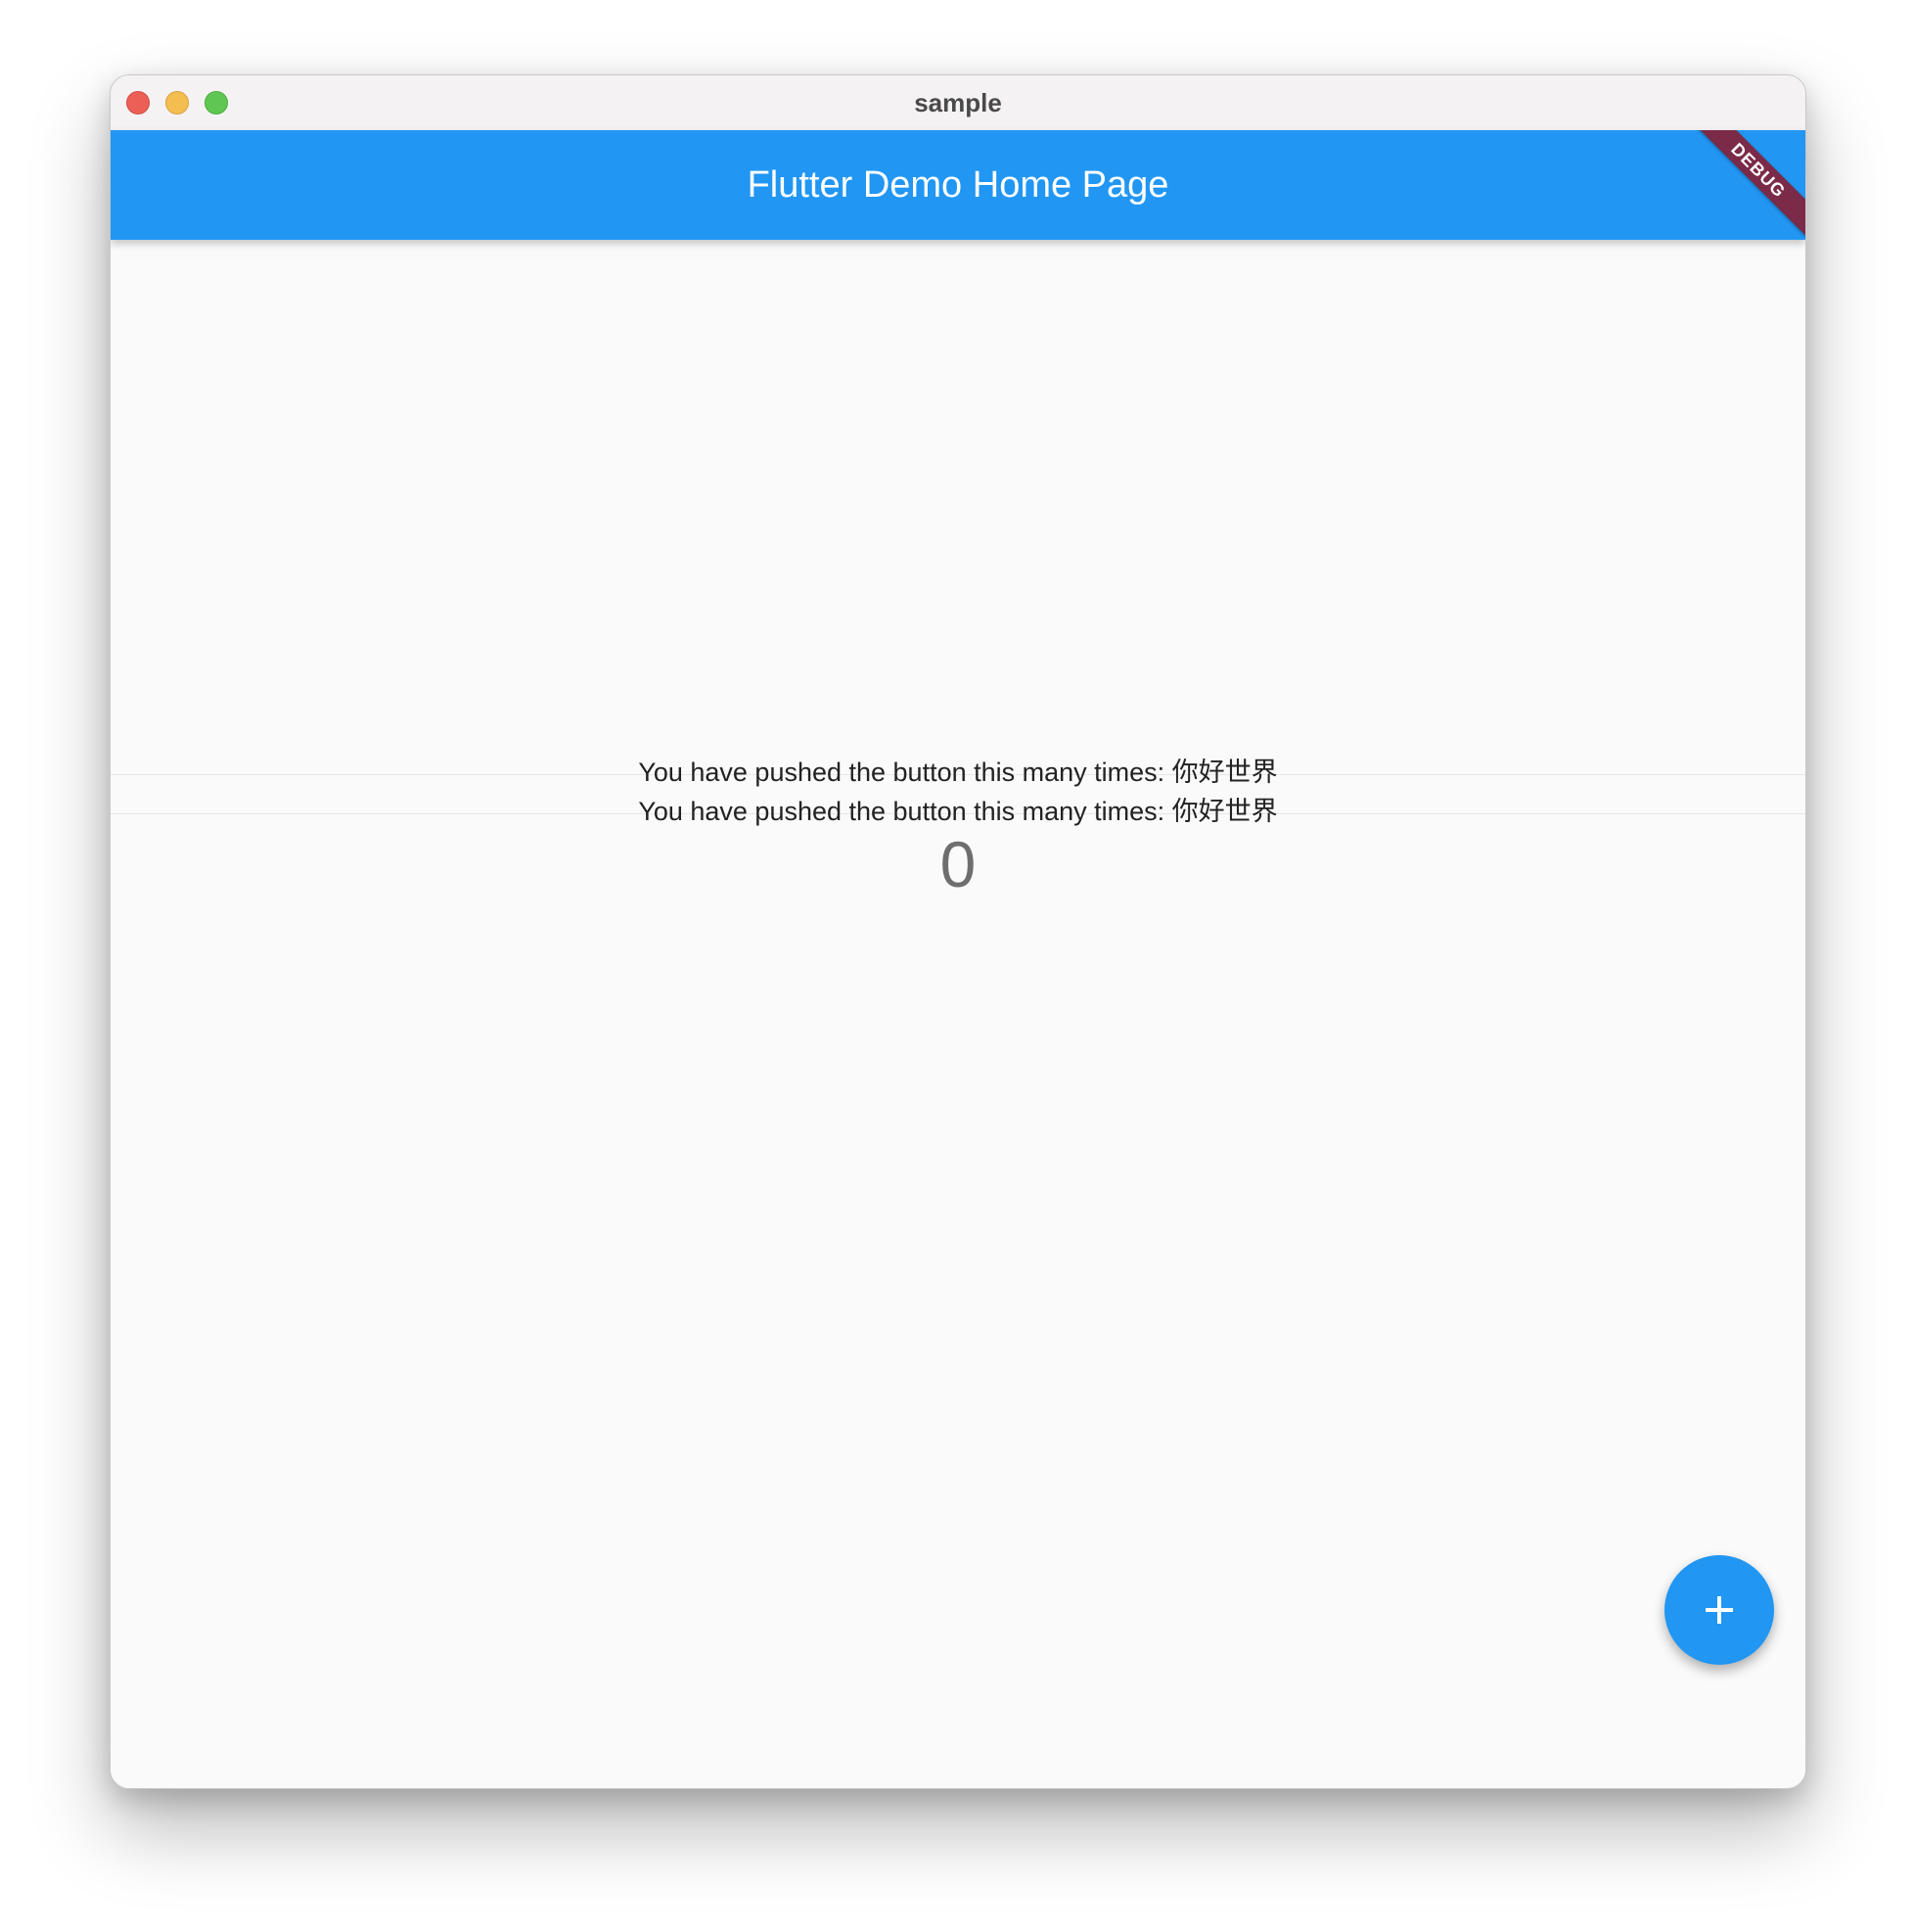  I want to click on page-title: Flutter Demo Home Page, so click(958, 185).